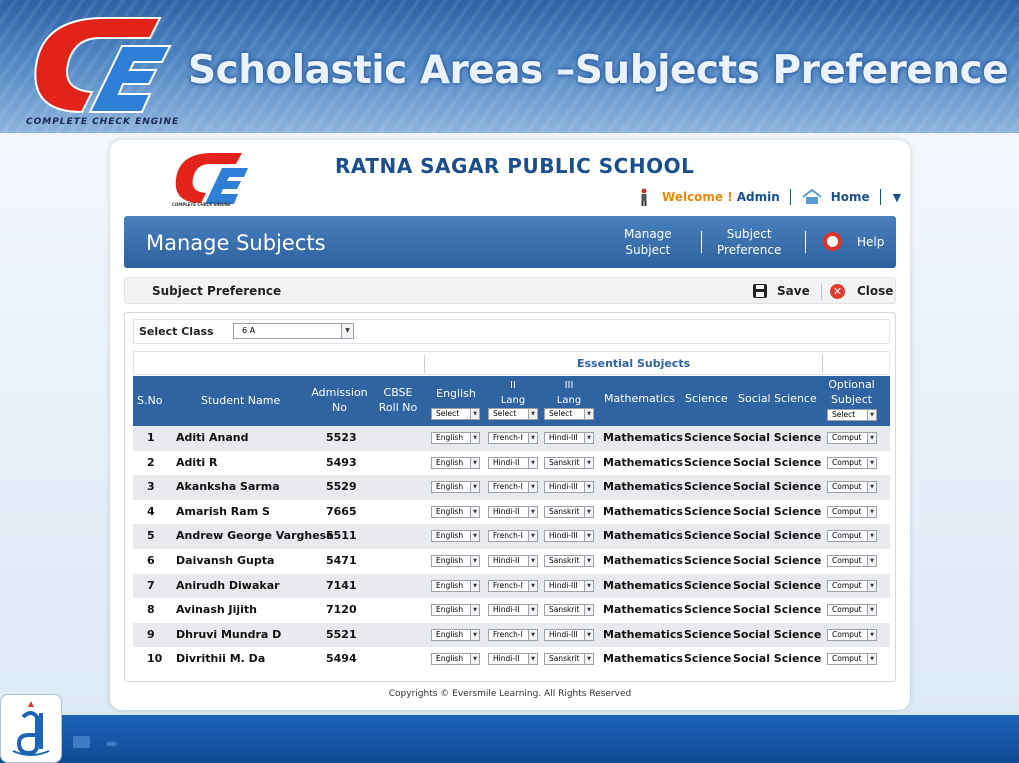 The image size is (1019, 763). I want to click on cell-admission-no: 5494, so click(341, 659).